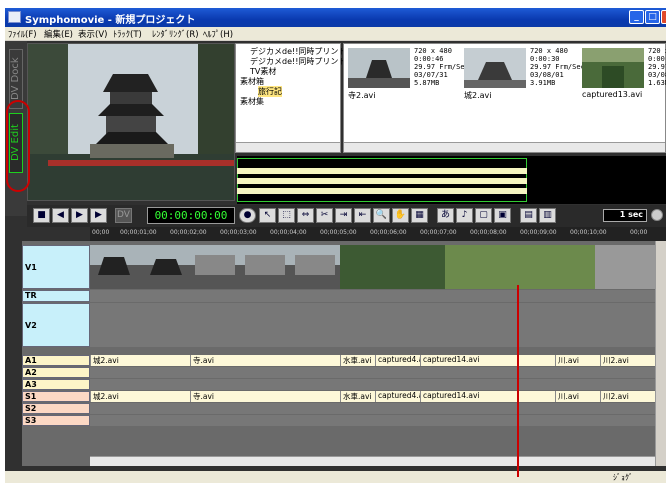 Image resolution: width=666 pixels, height=483 pixels. What do you see at coordinates (22, 34) in the screenshot?
I see `menu-file: ﾌｧｲﾙ(F)` at bounding box center [22, 34].